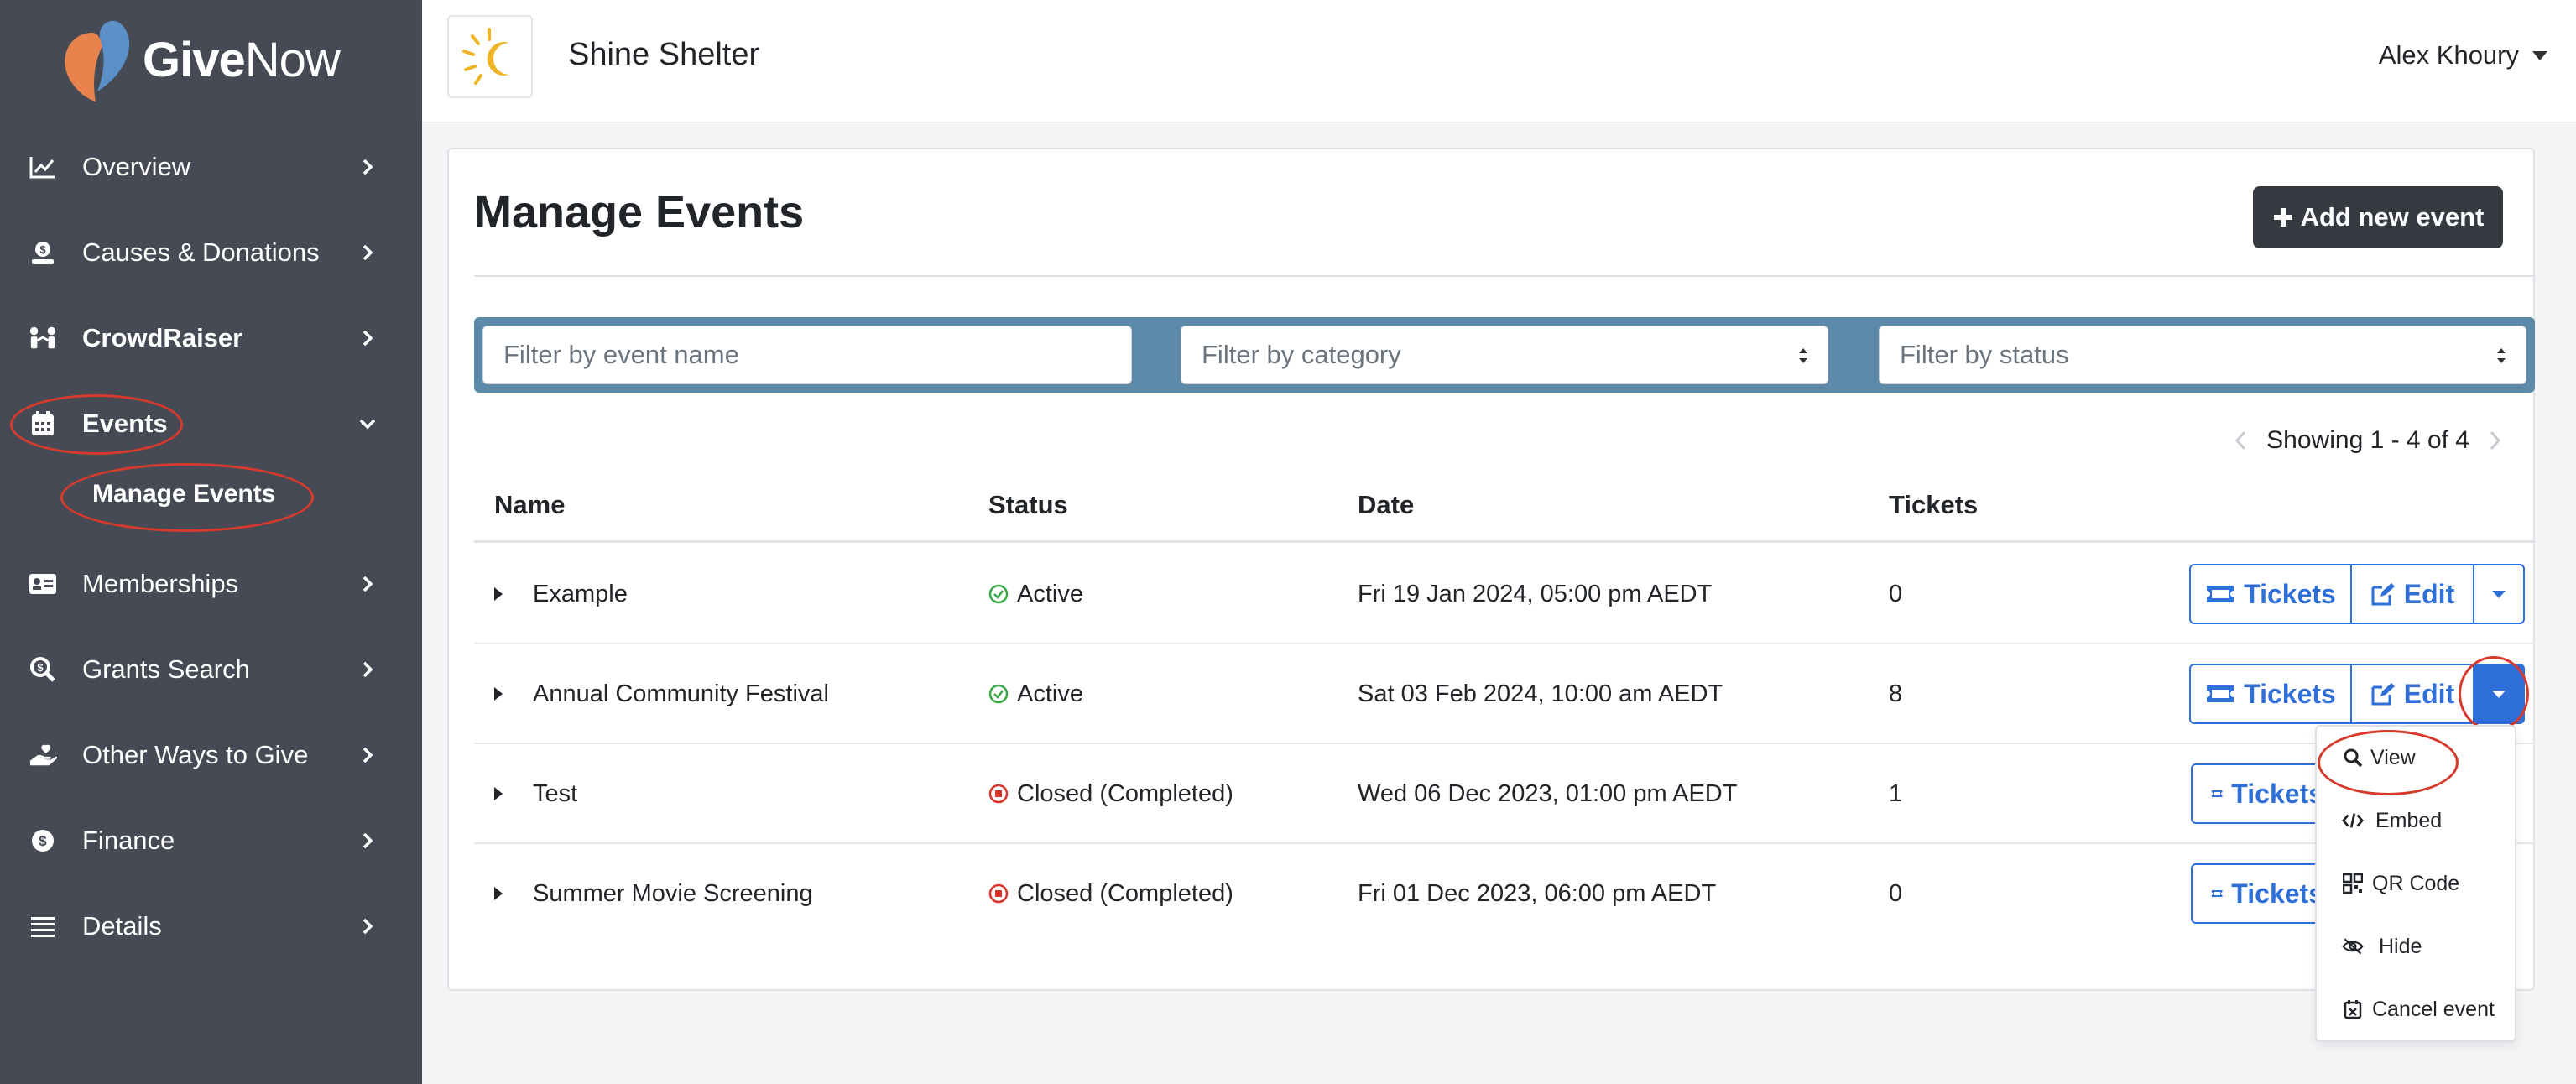  What do you see at coordinates (160, 583) in the screenshot?
I see `sidebar-item-label: Memberships` at bounding box center [160, 583].